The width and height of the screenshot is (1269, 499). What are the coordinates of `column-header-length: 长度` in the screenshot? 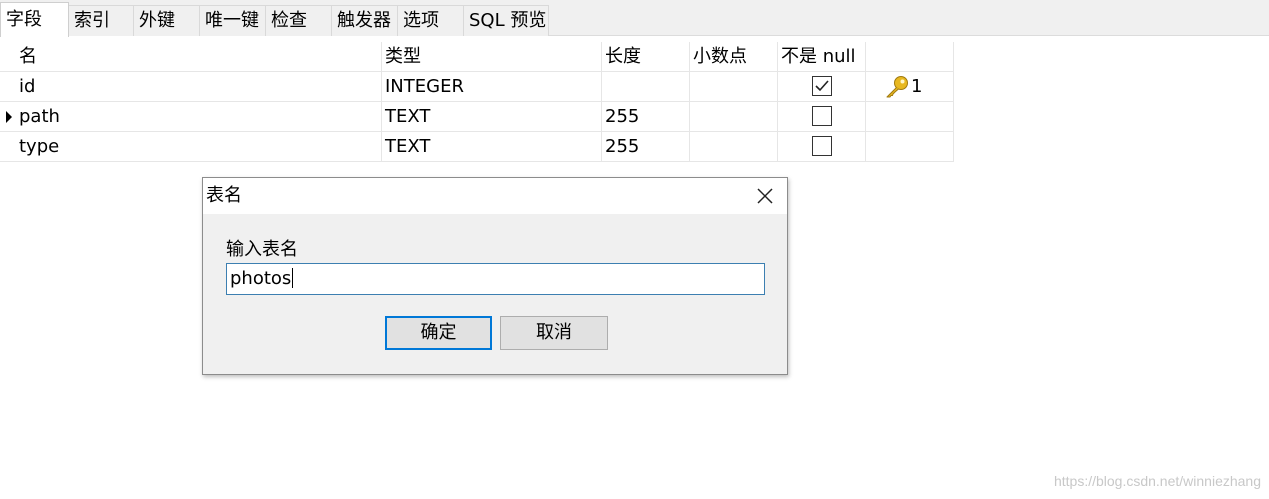 It's located at (646, 57).